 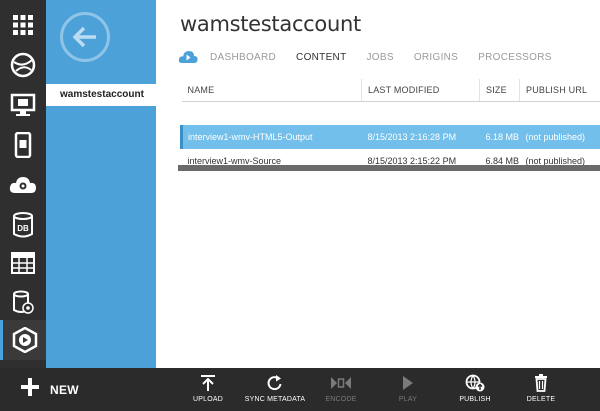 I want to click on upload-label: UPLOAD, so click(x=208, y=399).